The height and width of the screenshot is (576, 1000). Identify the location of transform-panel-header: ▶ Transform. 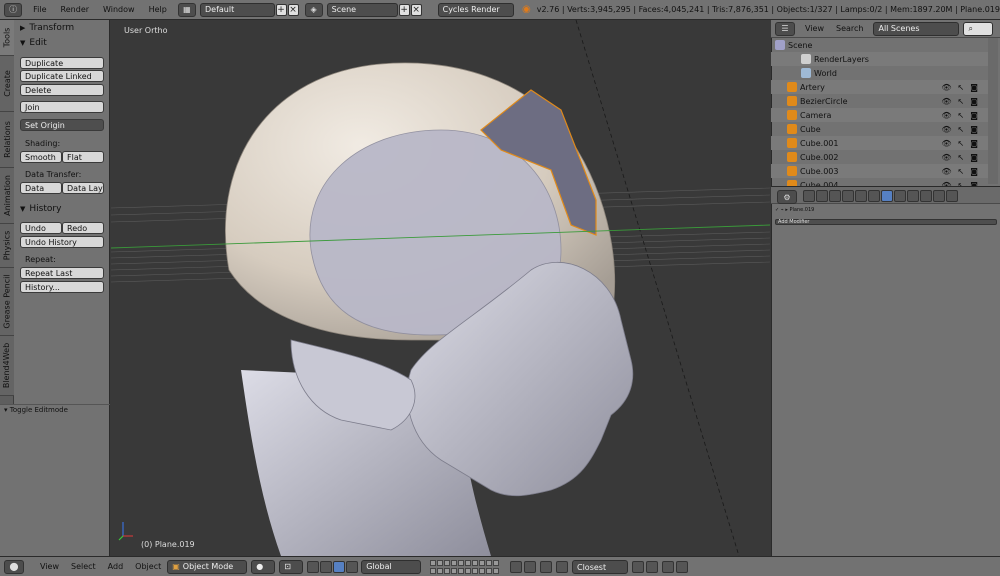
(61, 28).